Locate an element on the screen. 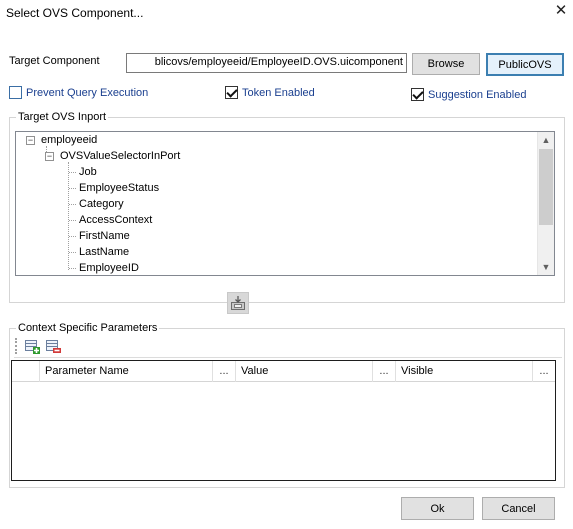  scroll-down-icon: ▼ is located at coordinates (546, 267).